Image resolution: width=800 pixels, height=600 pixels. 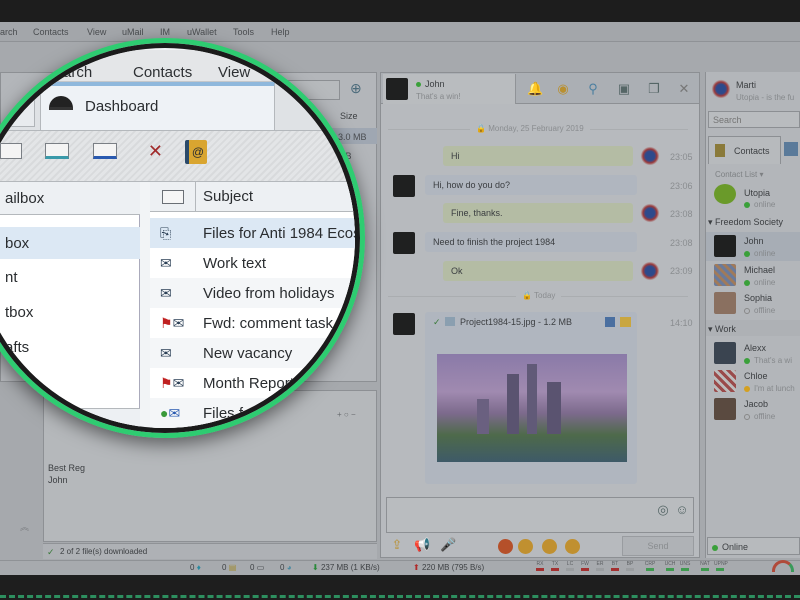 I want to click on contact-card-icon: ◎, so click(x=663, y=510).